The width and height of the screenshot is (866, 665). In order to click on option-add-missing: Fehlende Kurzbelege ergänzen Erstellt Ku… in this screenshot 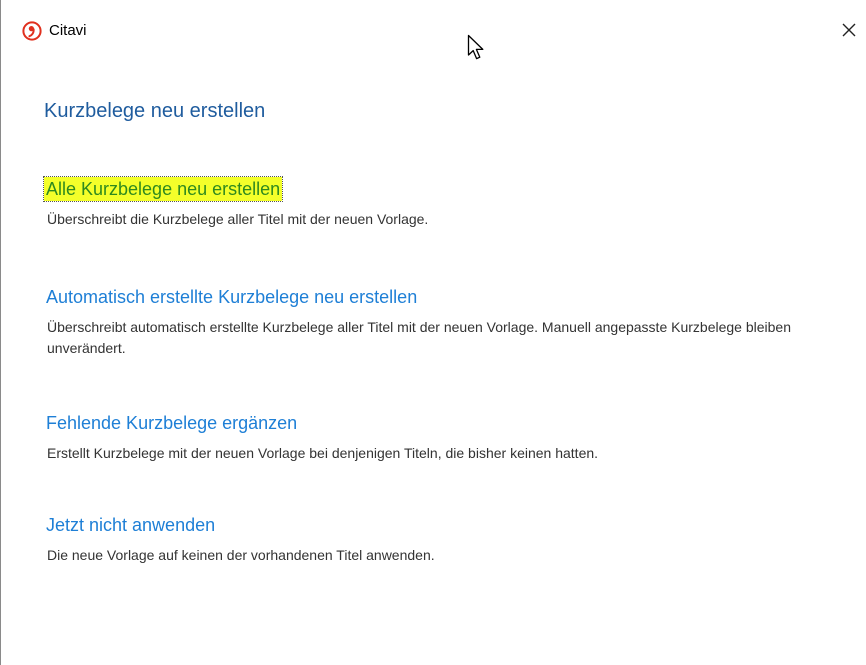, I will do `click(425, 437)`.